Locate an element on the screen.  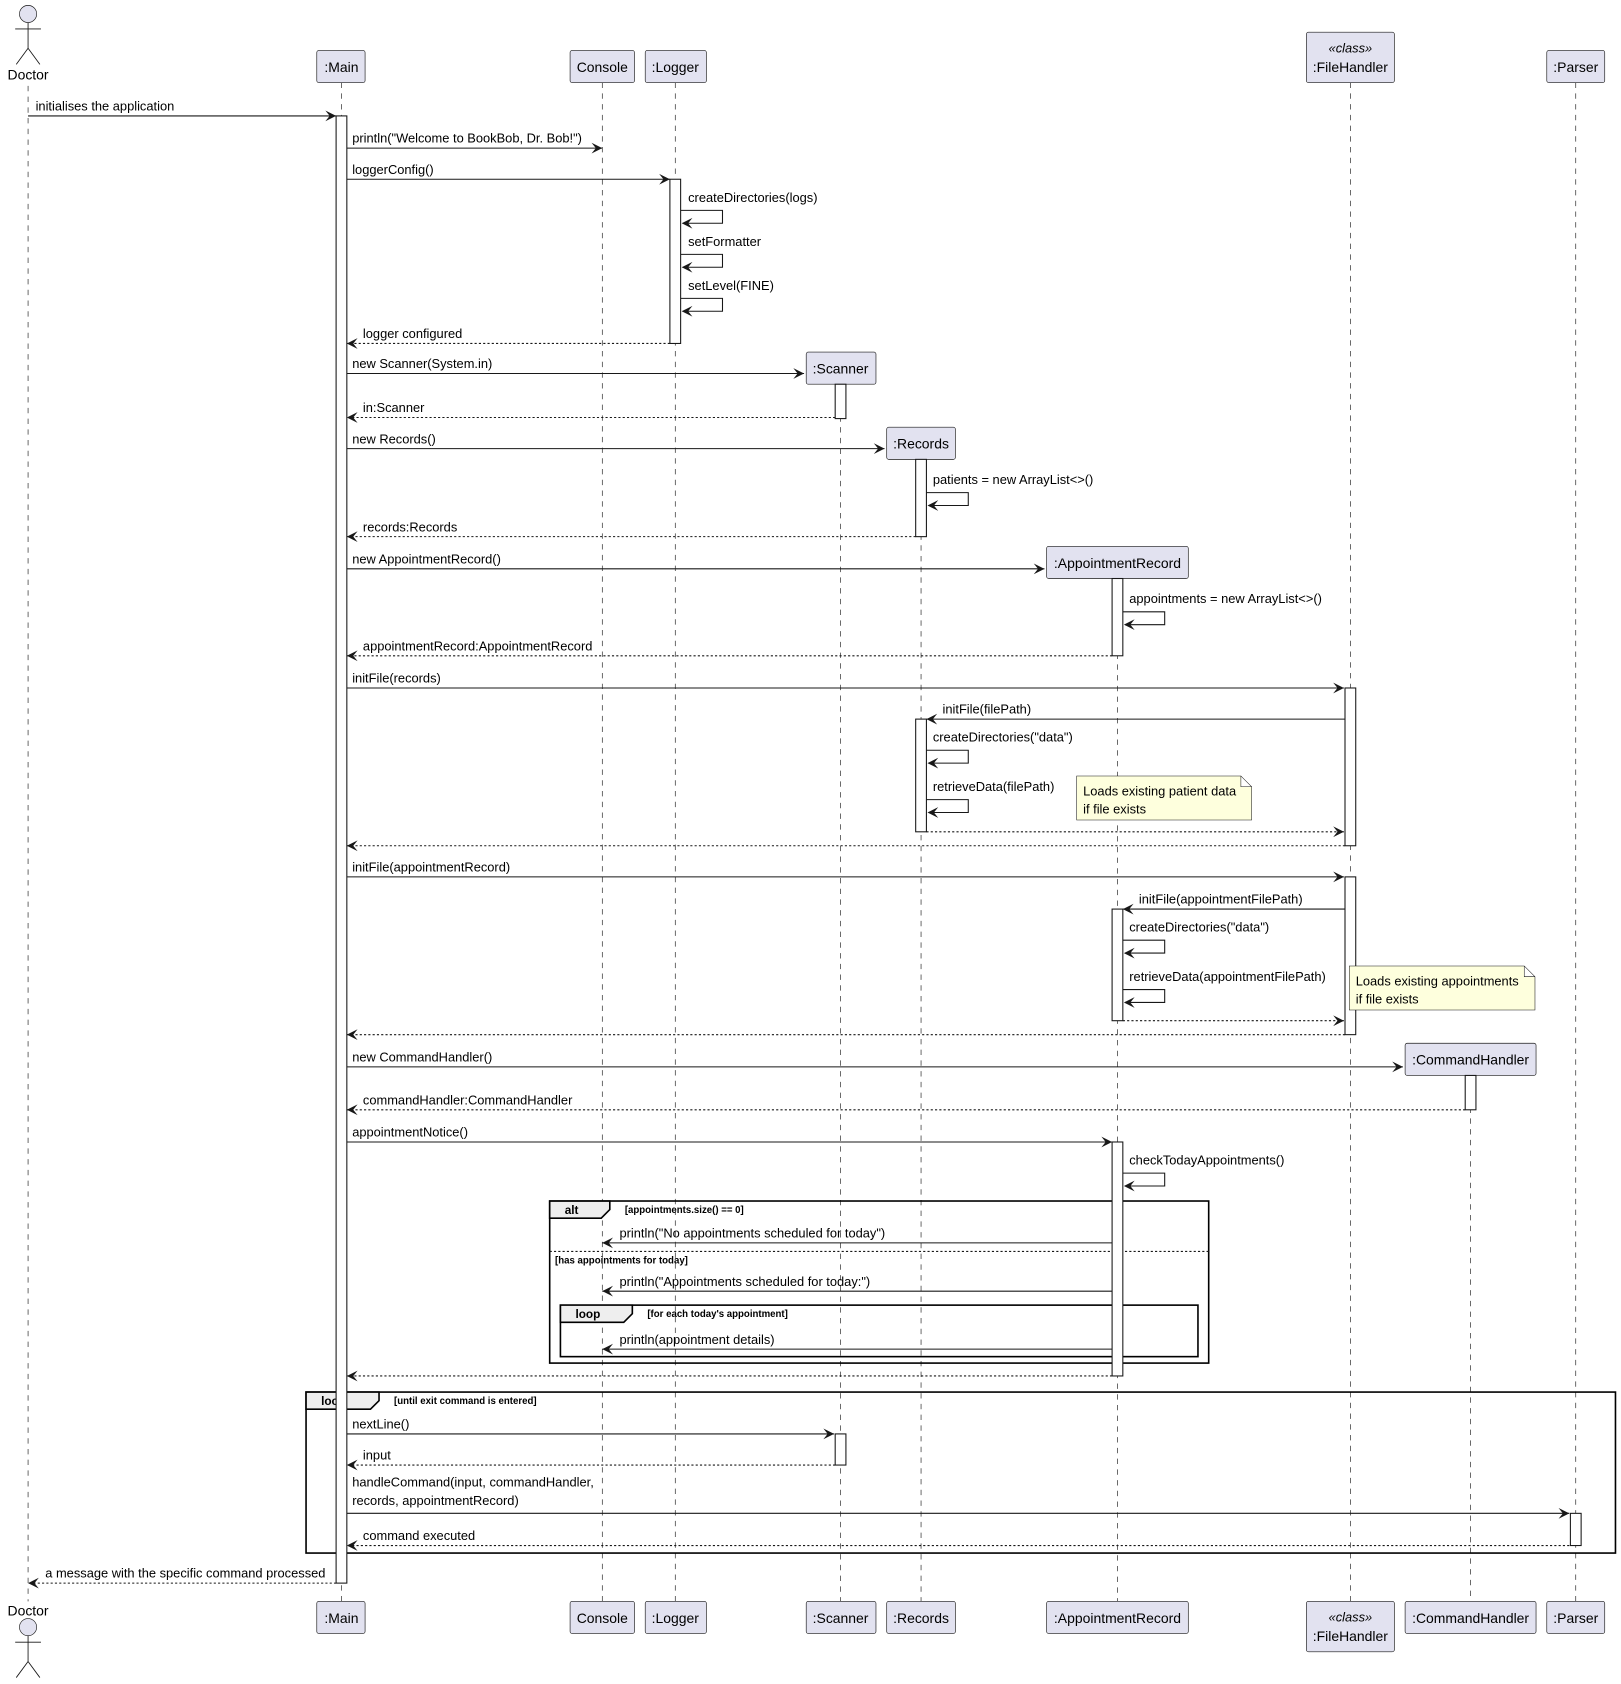
parser-name-top: :Parser is located at coordinates (1575, 67).